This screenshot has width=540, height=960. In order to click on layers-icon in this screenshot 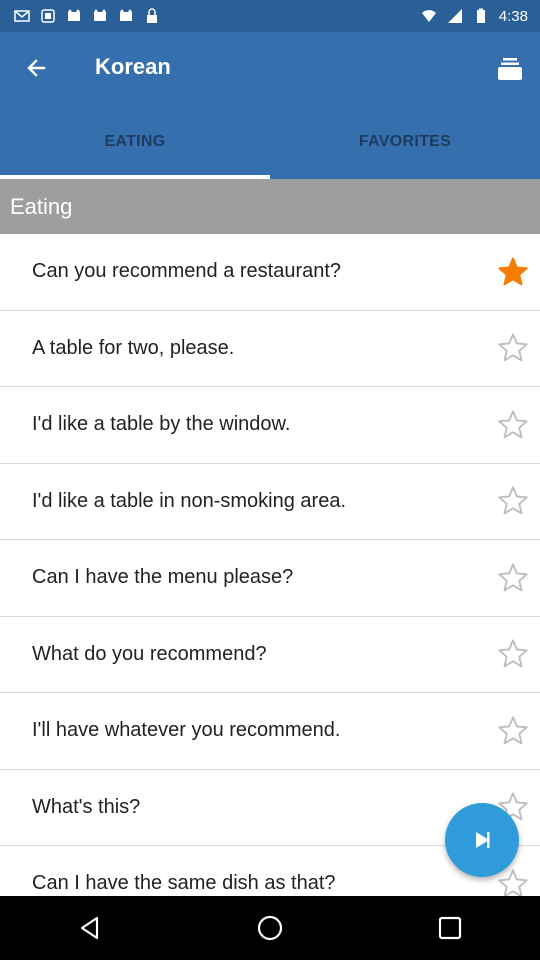, I will do `click(510, 69)`.